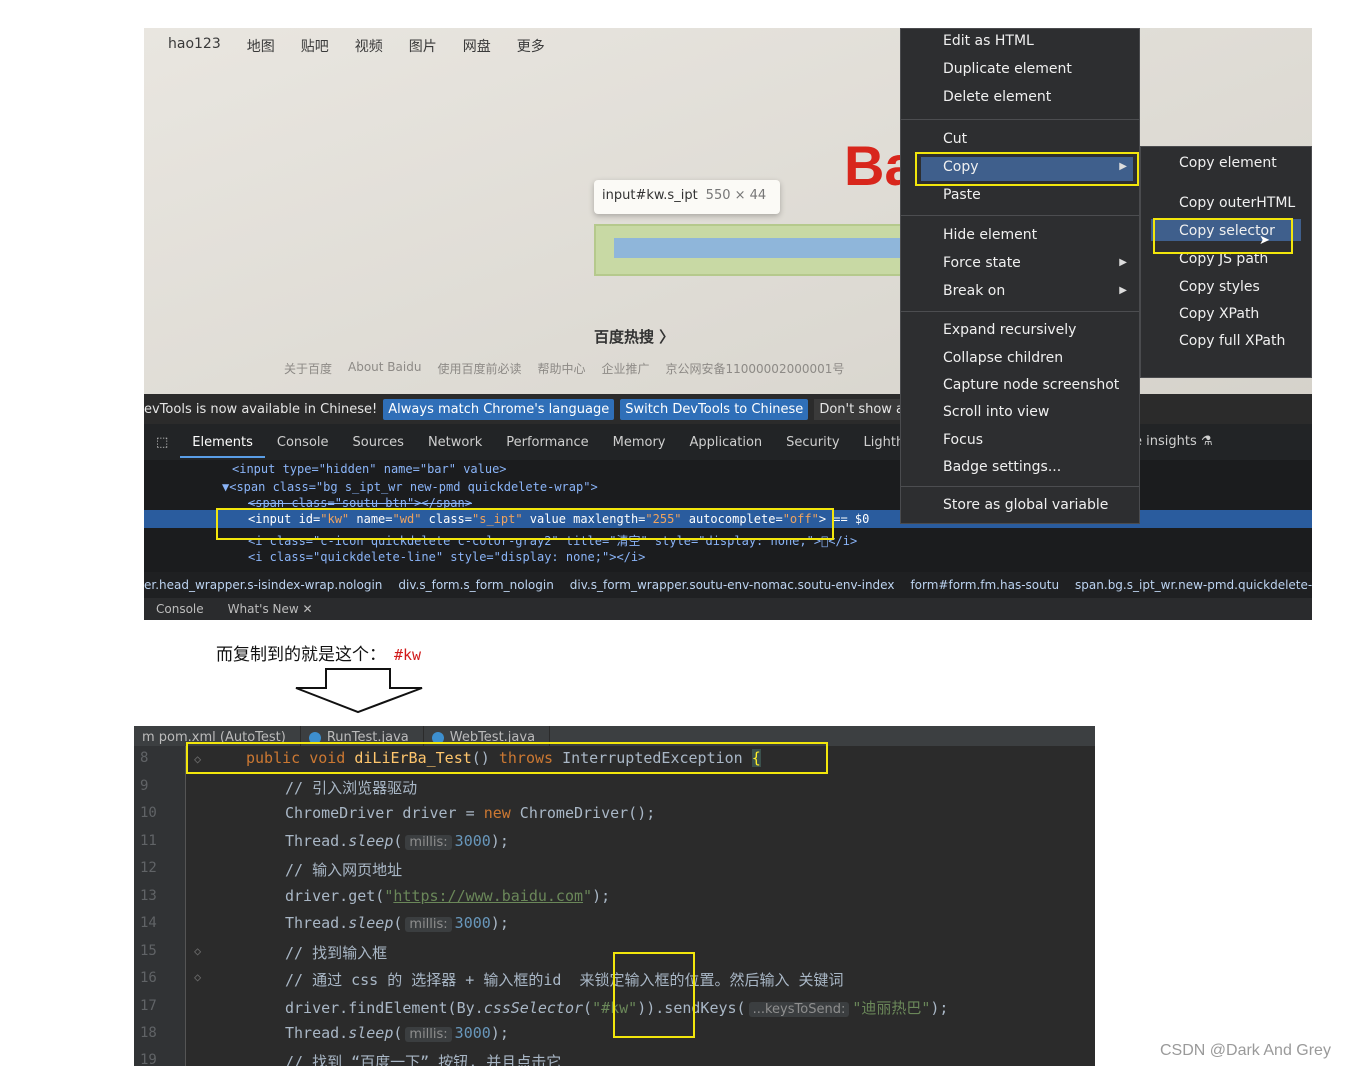  Describe the element at coordinates (263, 585) in the screenshot. I see `breadcrumb-item: er.head_wrapper.s-isindex-wrap.nologin` at that location.